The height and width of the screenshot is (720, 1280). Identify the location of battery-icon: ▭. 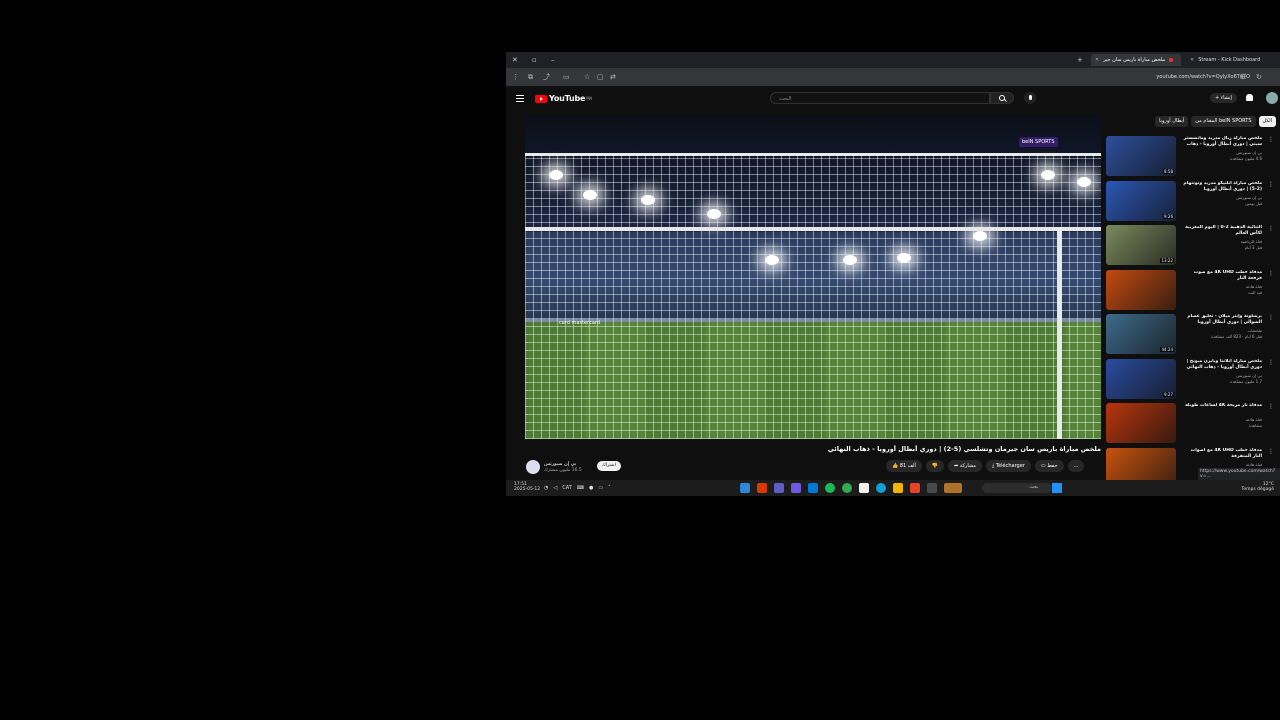
(600, 488).